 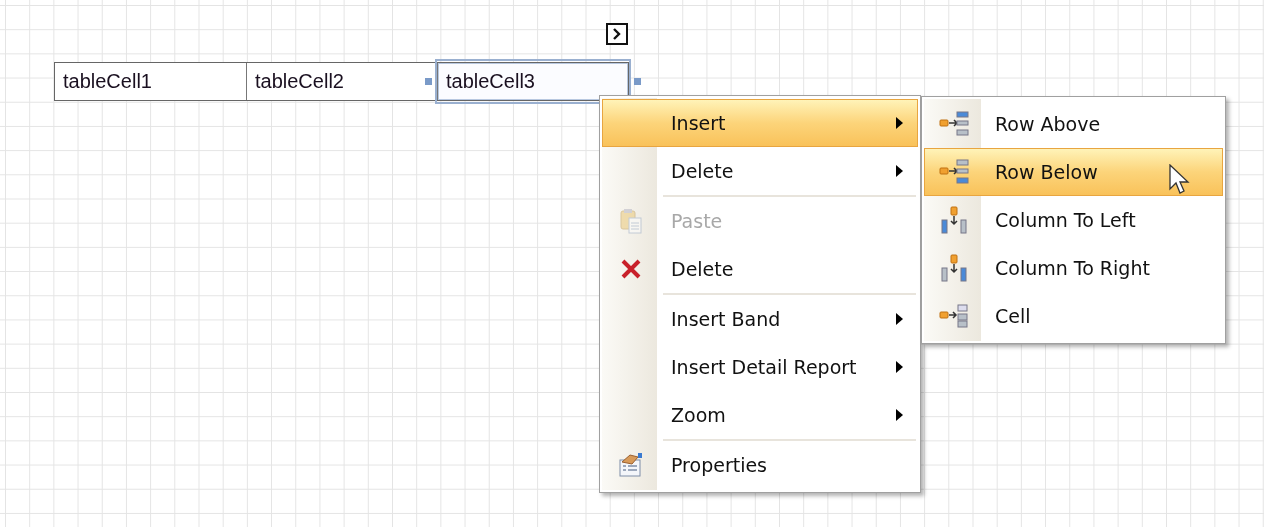 What do you see at coordinates (150, 81) in the screenshot?
I see `table-cell: tableCell1` at bounding box center [150, 81].